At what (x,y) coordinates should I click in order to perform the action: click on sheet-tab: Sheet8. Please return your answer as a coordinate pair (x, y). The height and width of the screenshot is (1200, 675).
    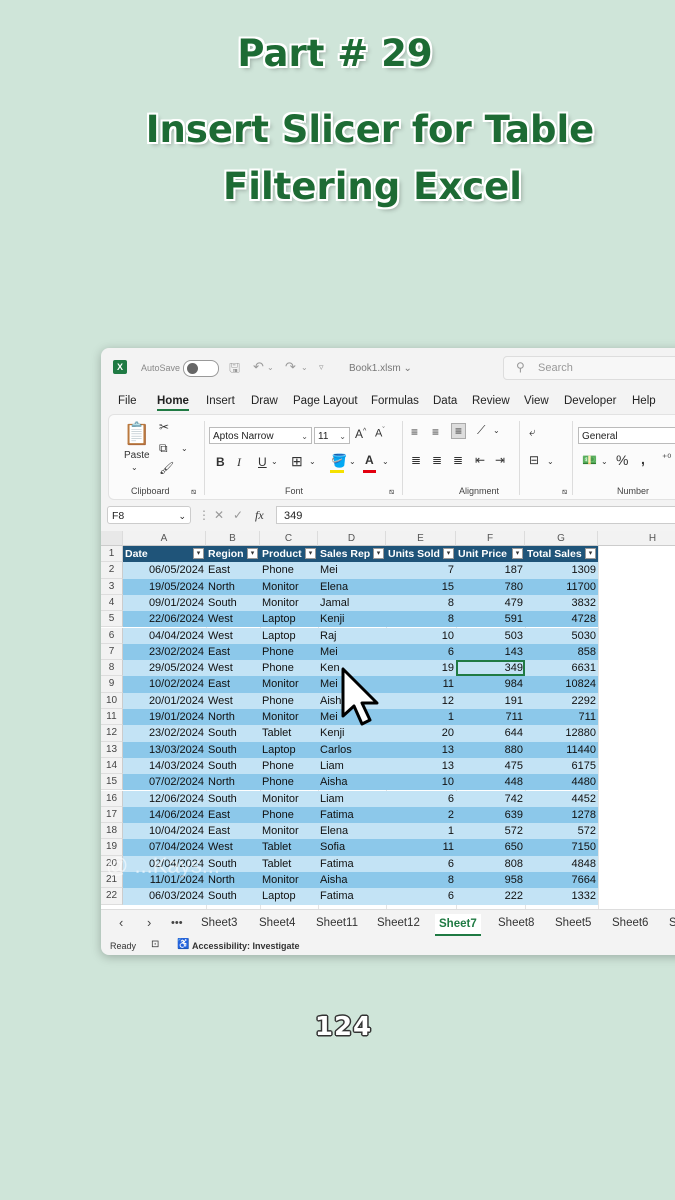
    Looking at the image, I should click on (516, 923).